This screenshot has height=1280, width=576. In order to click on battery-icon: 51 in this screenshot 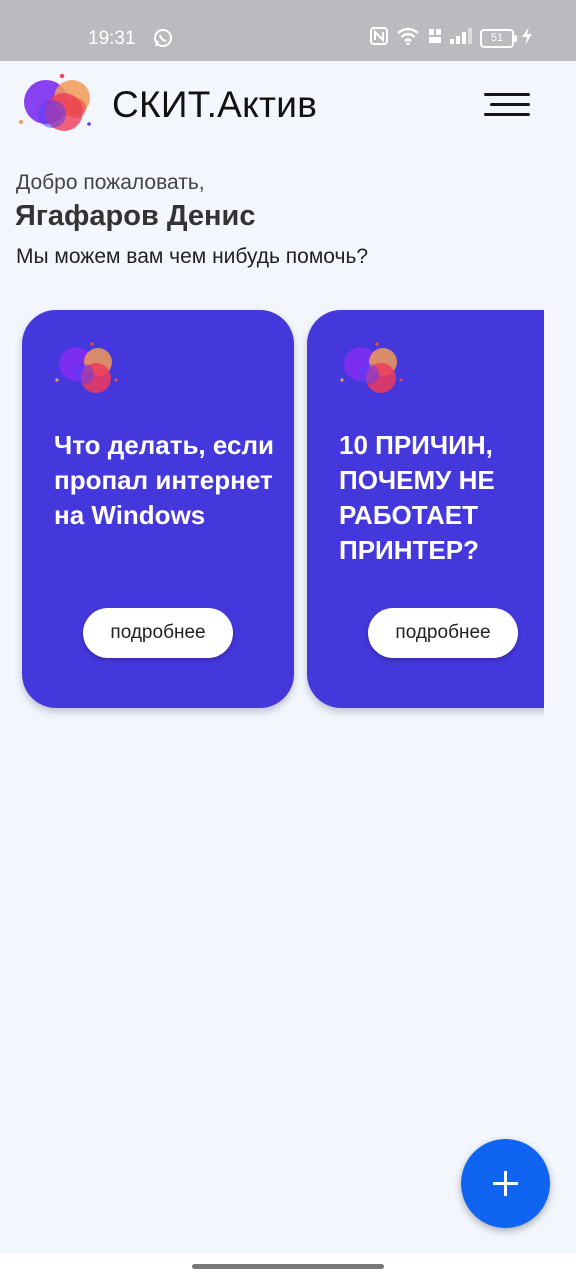, I will do `click(498, 38)`.